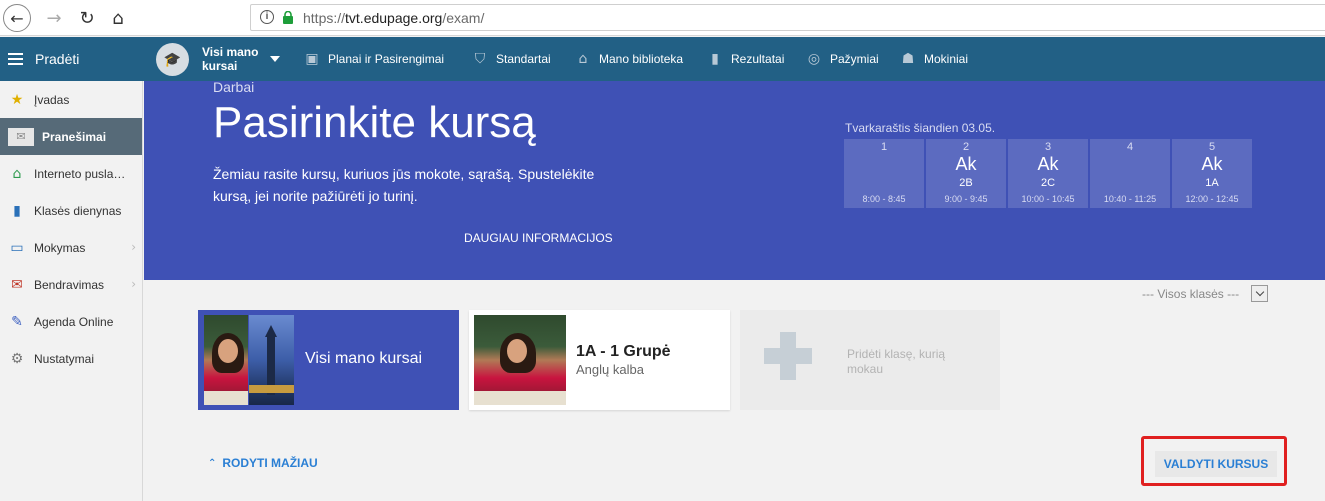 This screenshot has height=501, width=1325. Describe the element at coordinates (1048, 199) in the screenshot. I see `period-time: 10:00 - 10:45` at that location.